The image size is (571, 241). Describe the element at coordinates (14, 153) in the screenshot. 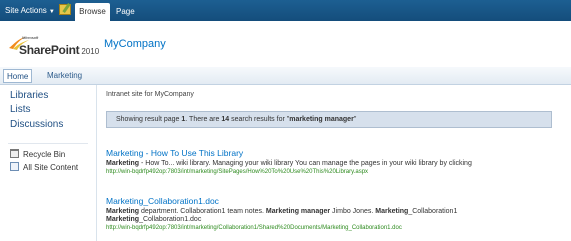

I see `recycle-bin-icon` at that location.